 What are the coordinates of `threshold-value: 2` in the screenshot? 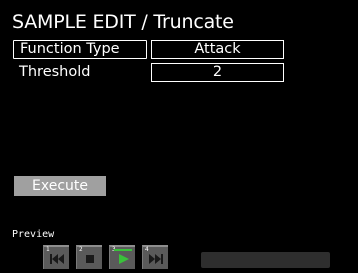 It's located at (217, 72).